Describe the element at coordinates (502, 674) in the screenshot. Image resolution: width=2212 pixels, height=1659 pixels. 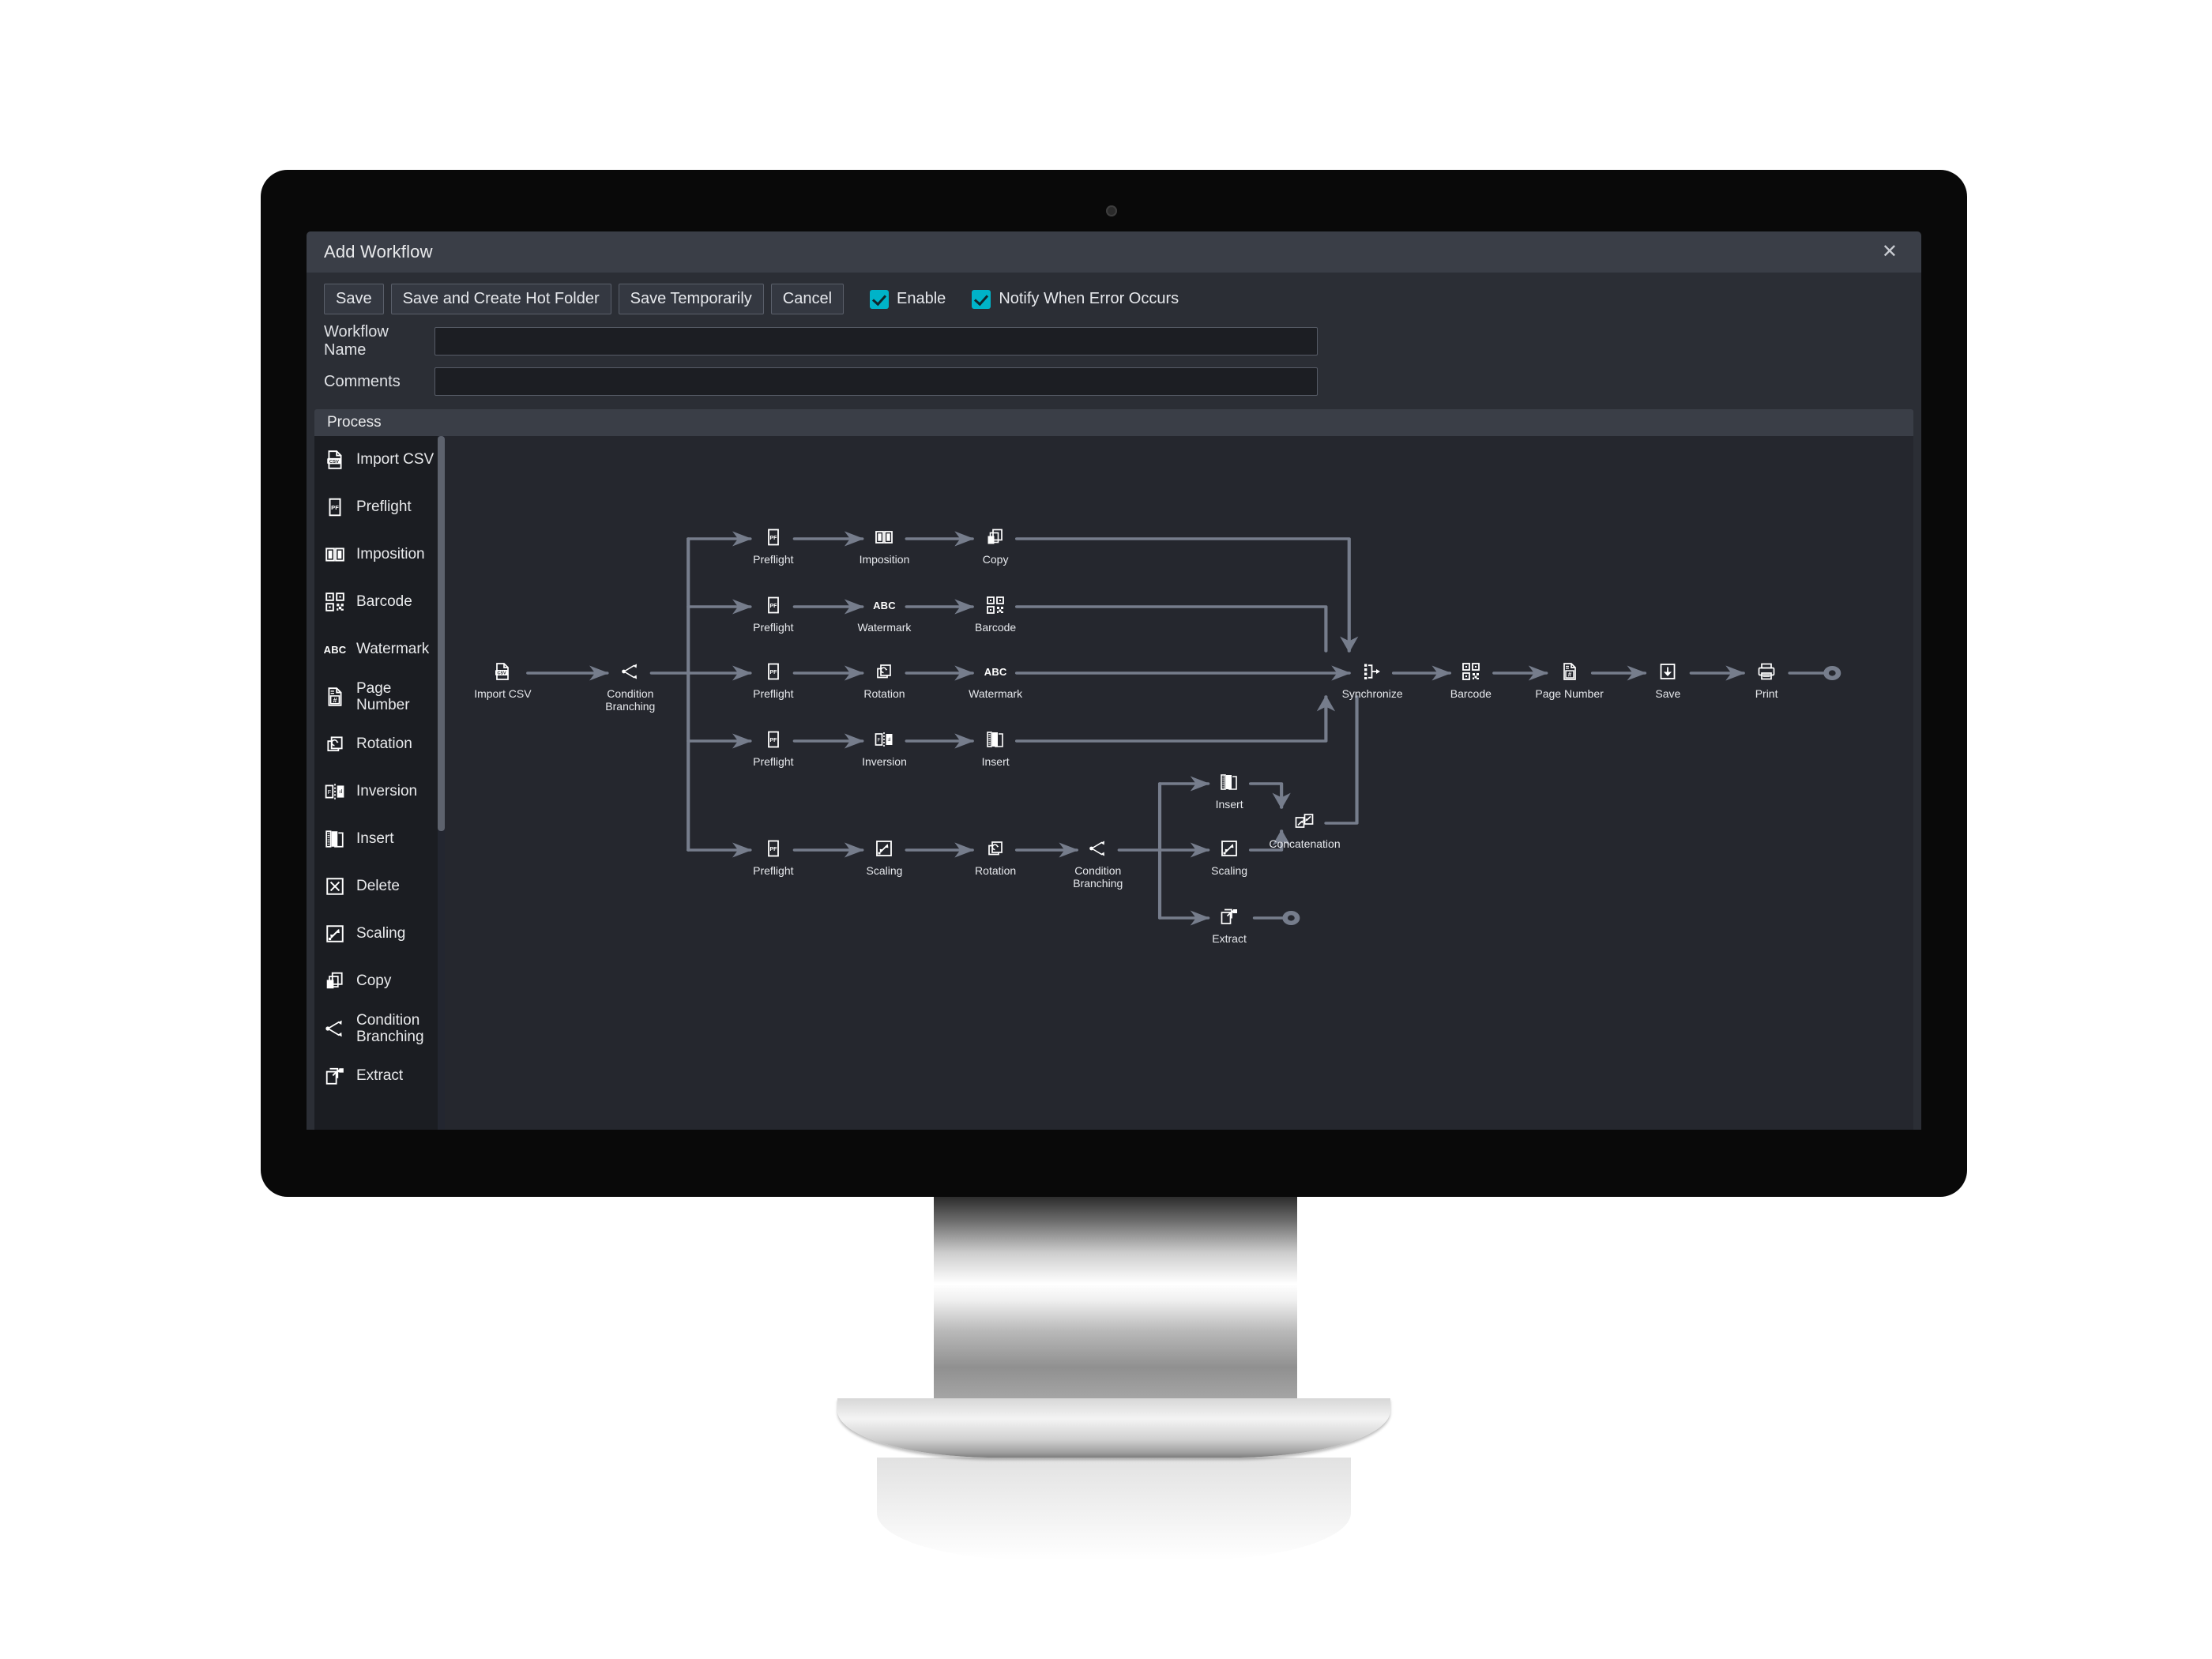
I see `svg-text: CSV` at that location.